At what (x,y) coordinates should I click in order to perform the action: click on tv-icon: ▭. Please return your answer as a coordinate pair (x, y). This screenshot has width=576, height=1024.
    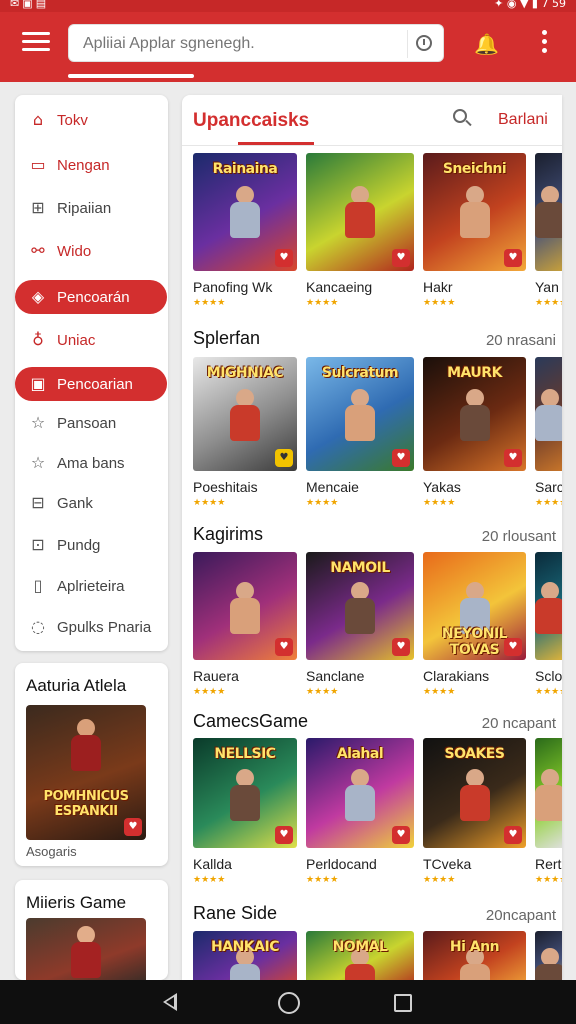
    Looking at the image, I should click on (38, 164).